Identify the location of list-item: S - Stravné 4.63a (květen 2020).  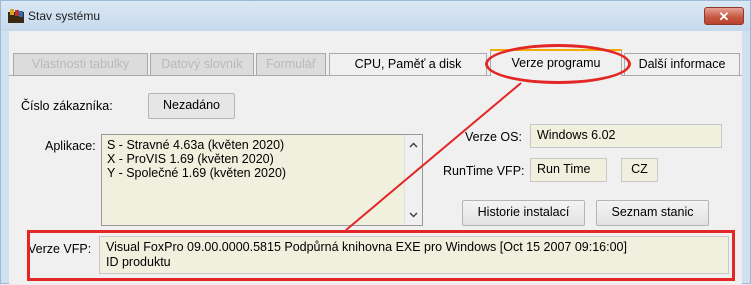
(196, 145).